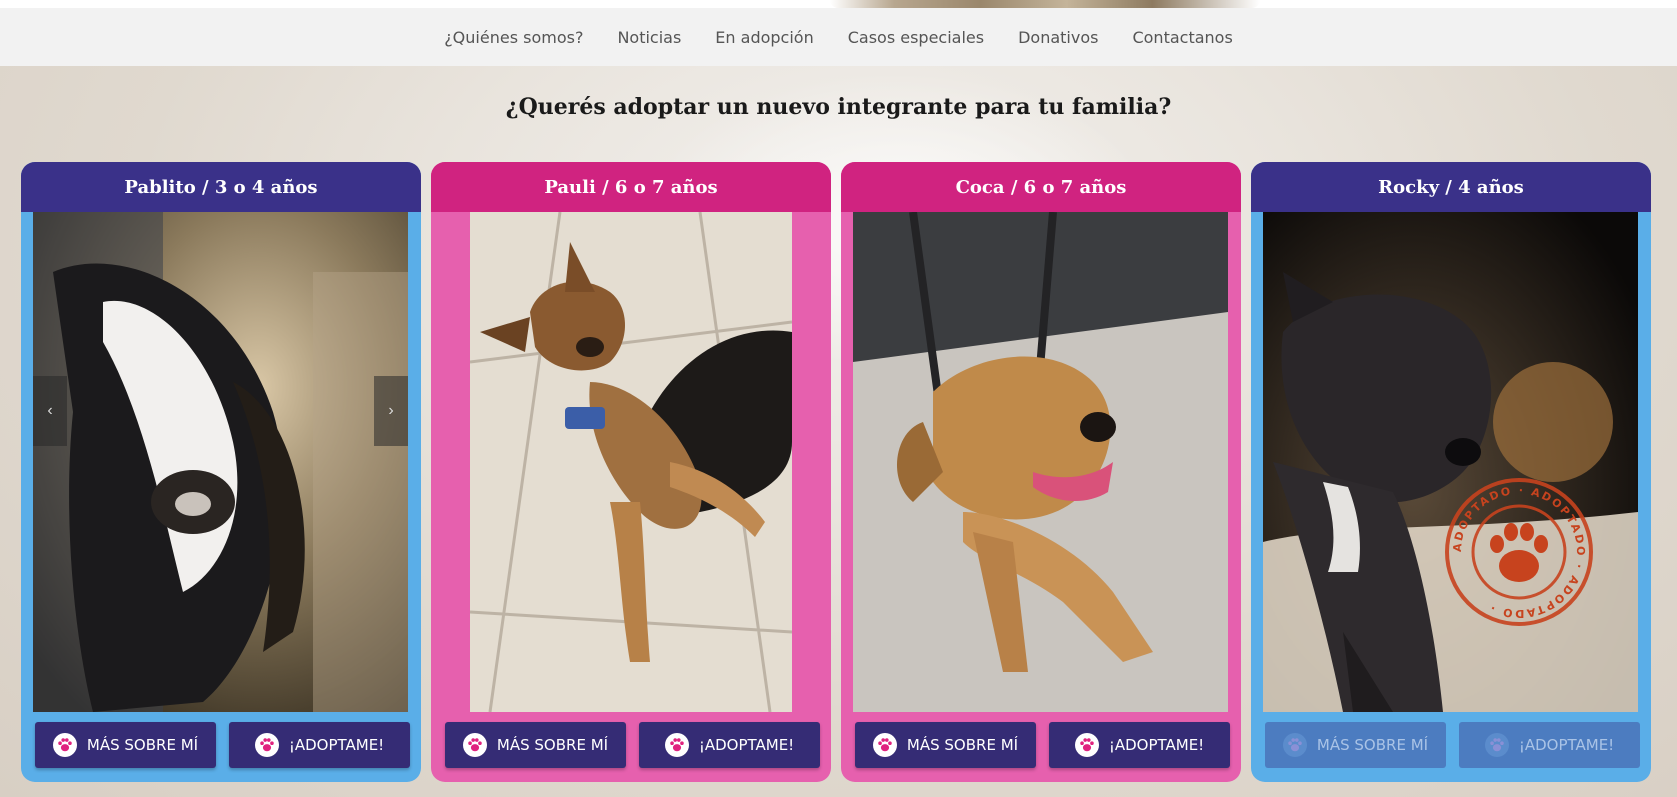 The image size is (1677, 797). What do you see at coordinates (1182, 37) in the screenshot?
I see `nav-contactanos: Contactanos` at bounding box center [1182, 37].